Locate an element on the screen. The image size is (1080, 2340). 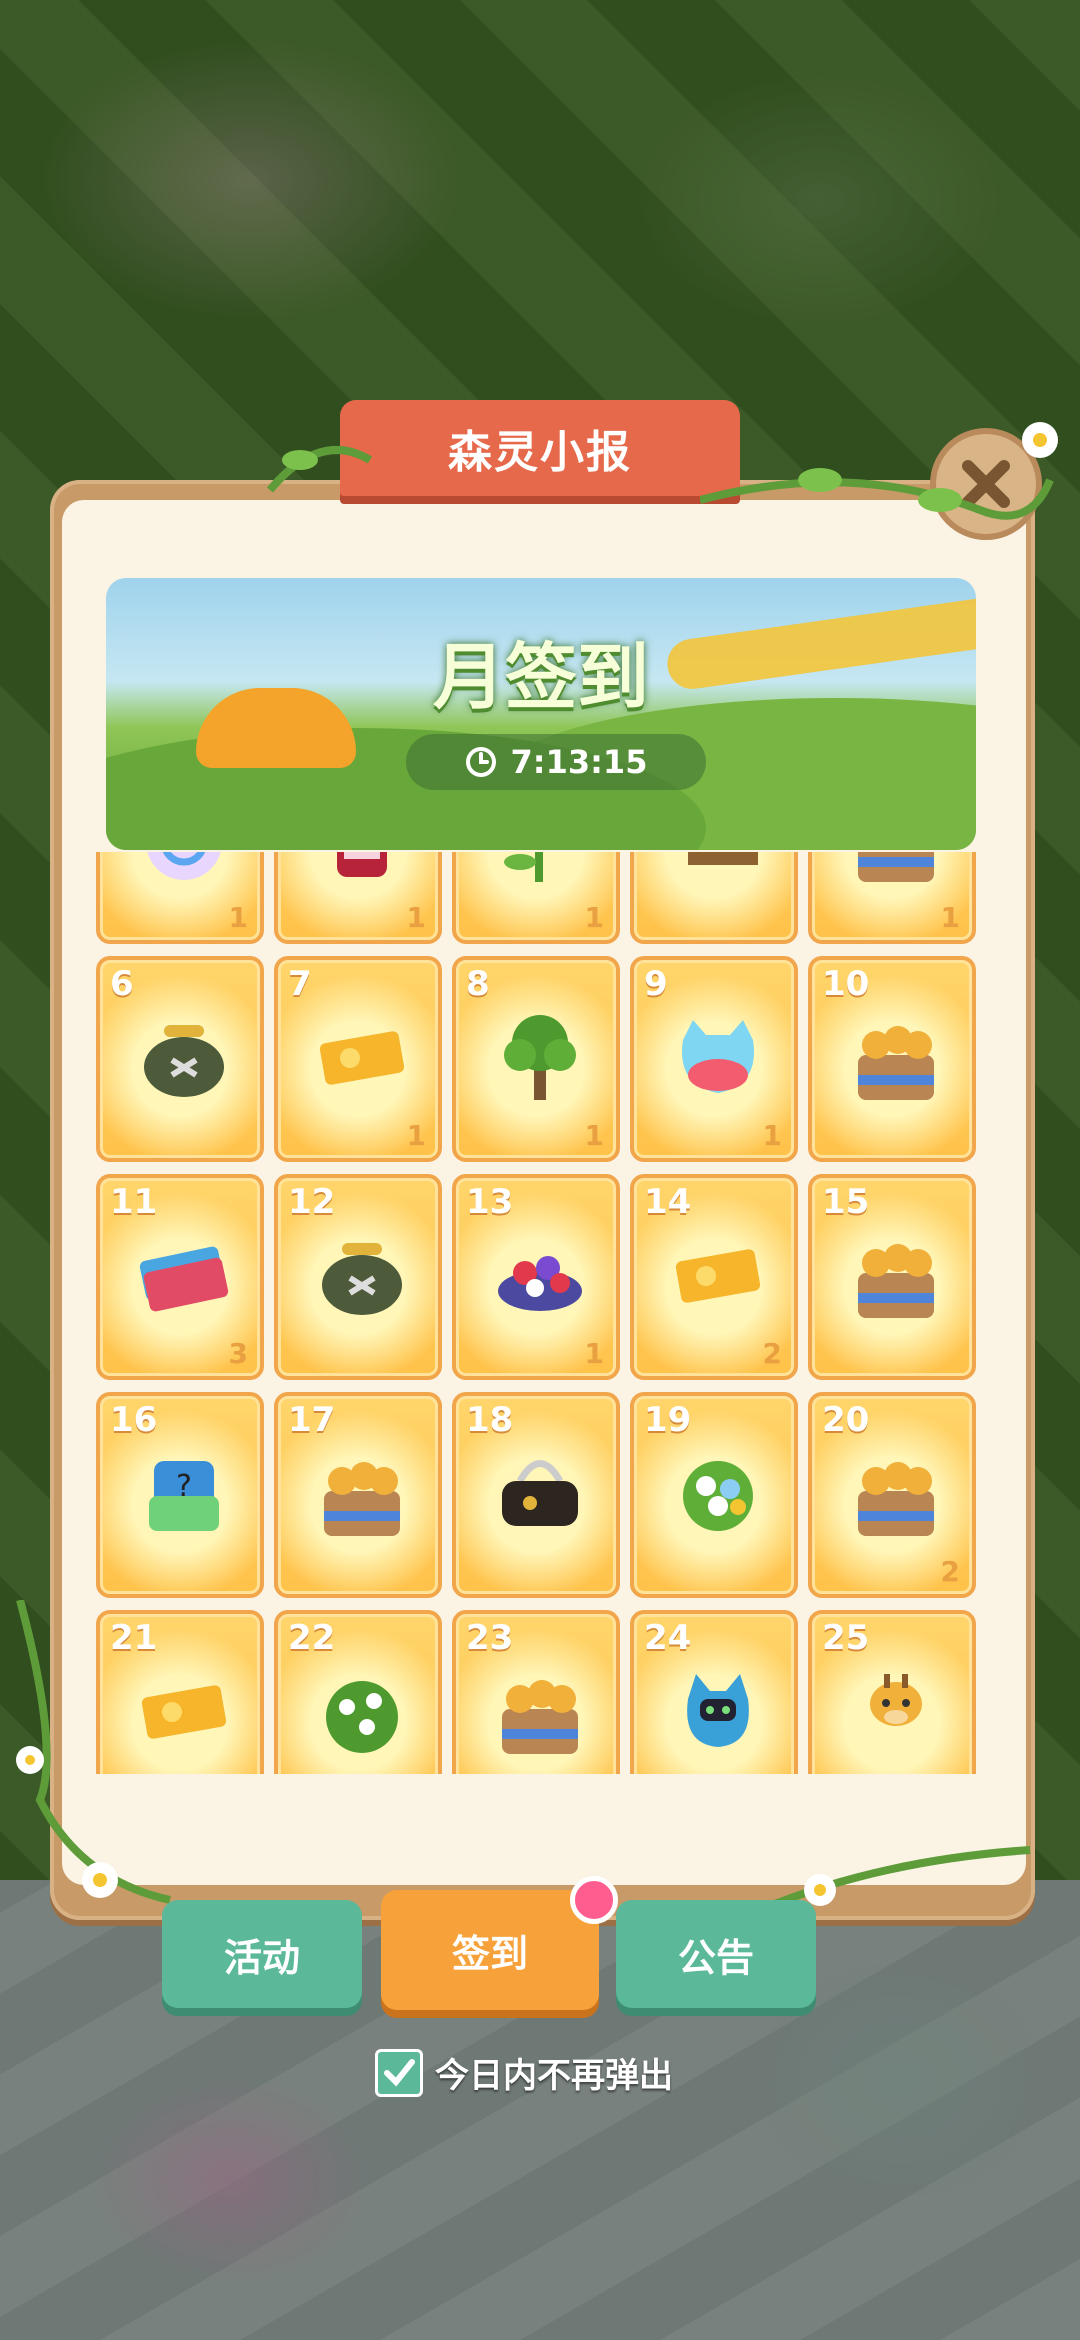
flower-bush-icon is located at coordinates (718, 1491).